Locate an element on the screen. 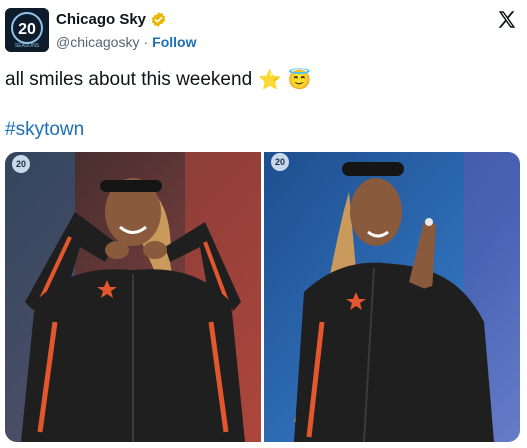 The image size is (527, 448). handle-row: @chicagosky · Follow is located at coordinates (126, 42).